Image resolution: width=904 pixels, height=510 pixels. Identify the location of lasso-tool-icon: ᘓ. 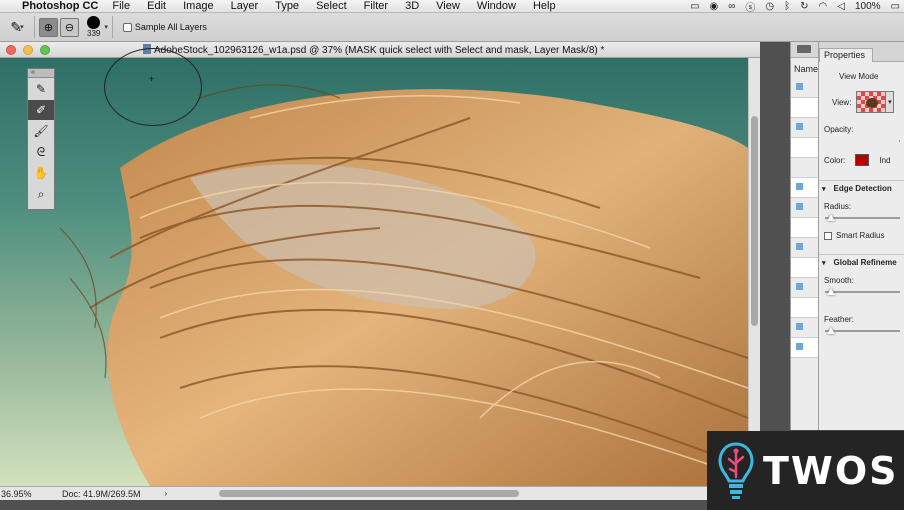
(41, 152).